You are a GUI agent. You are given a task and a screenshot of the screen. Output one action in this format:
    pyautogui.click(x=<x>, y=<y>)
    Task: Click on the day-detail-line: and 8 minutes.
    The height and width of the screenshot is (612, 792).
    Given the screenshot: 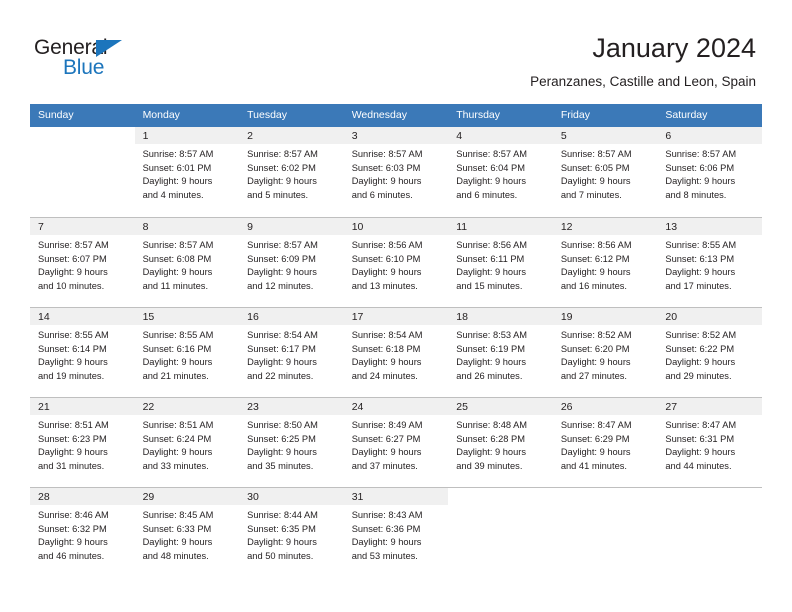 What is the action you would take?
    pyautogui.click(x=696, y=194)
    